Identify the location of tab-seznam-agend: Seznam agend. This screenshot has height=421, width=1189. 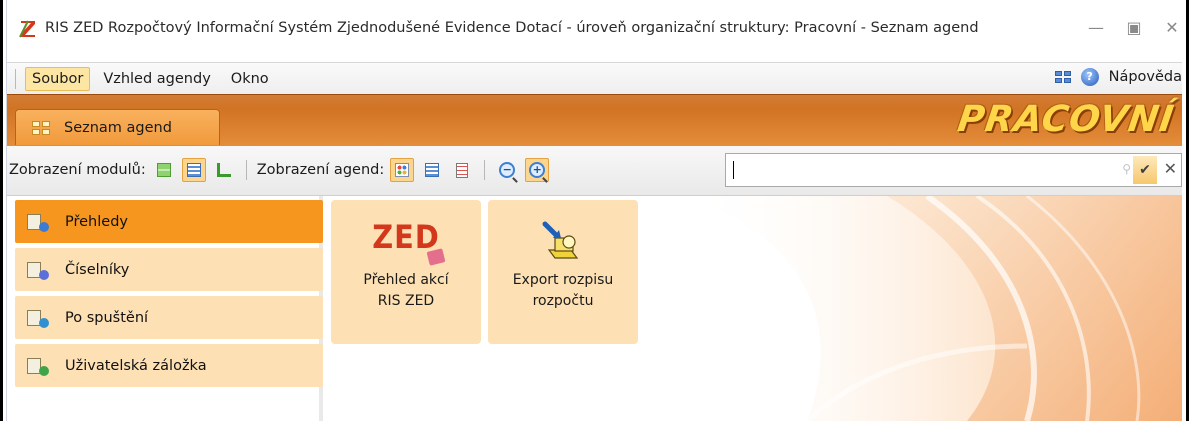
(117, 127).